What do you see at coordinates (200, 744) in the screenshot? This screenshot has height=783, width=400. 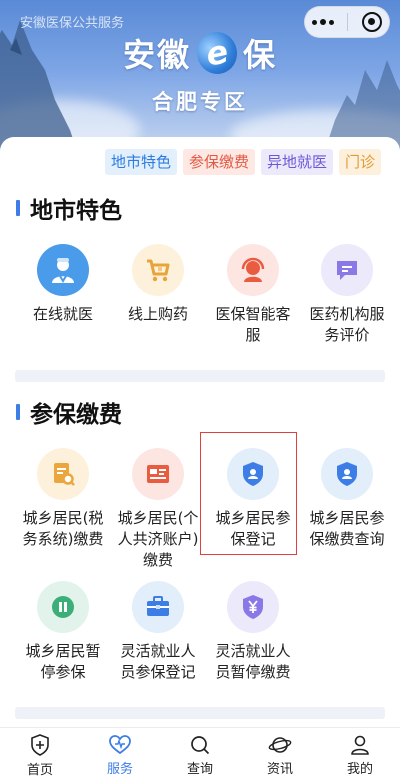 I see `search-icon` at bounding box center [200, 744].